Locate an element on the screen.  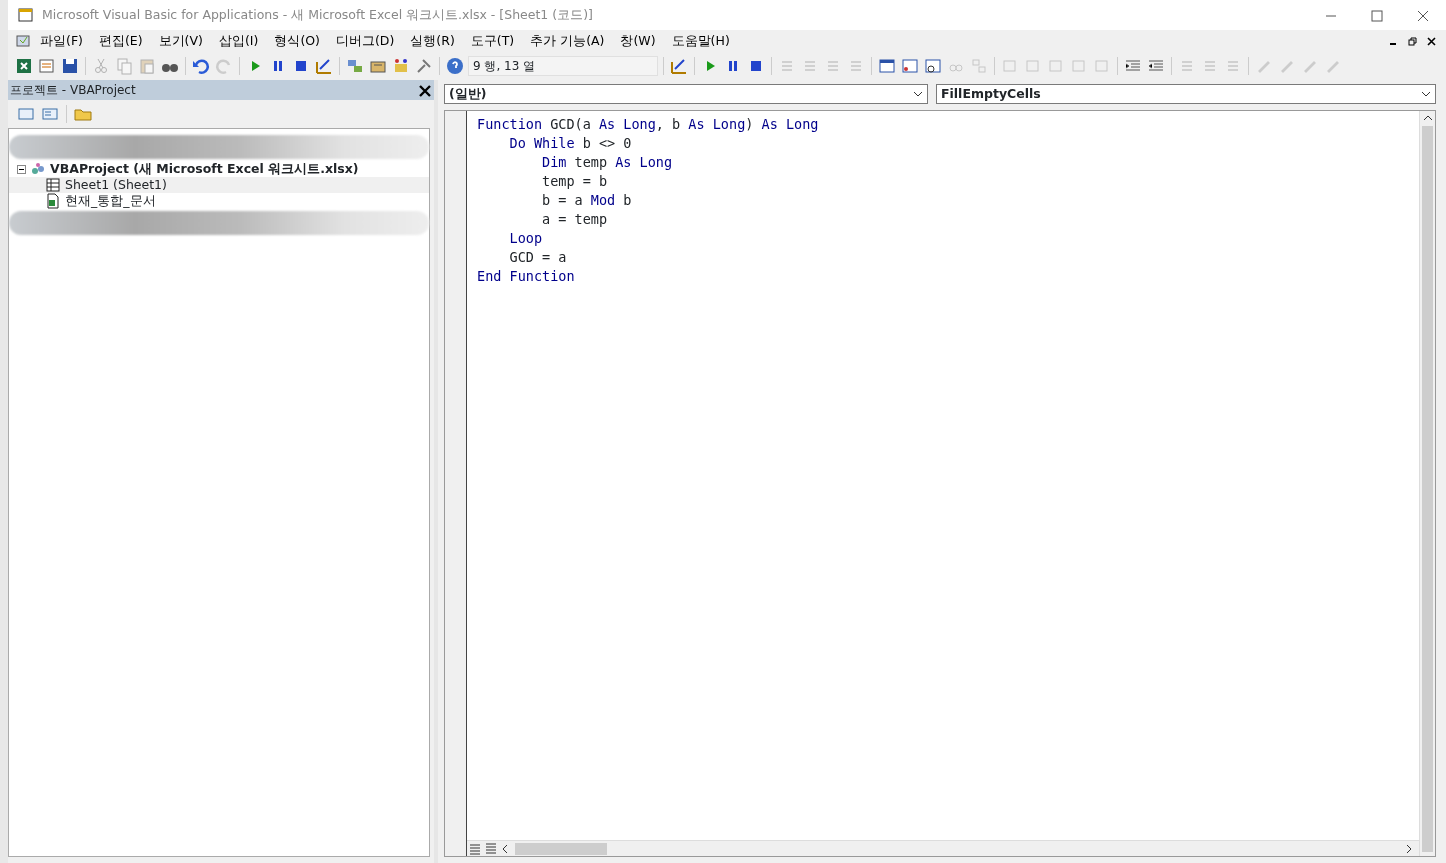
collapse-toggle is located at coordinates (21, 169).